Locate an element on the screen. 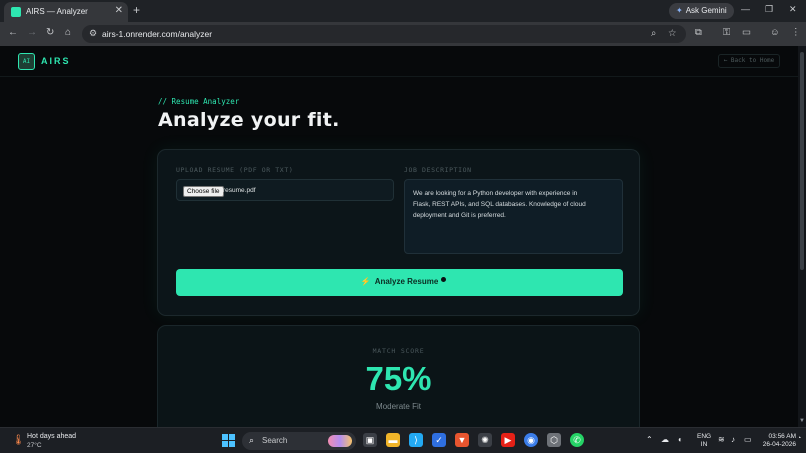  back-to-home-link: ← Back to Home is located at coordinates (749, 61).